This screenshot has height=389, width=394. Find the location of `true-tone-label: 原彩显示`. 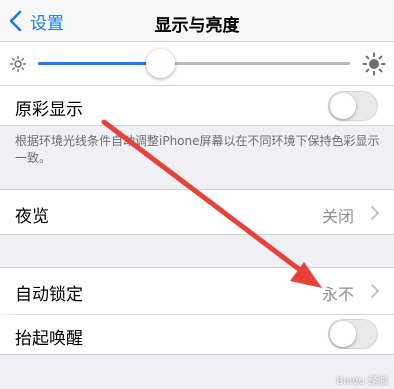

true-tone-label: 原彩显示 is located at coordinates (49, 110).